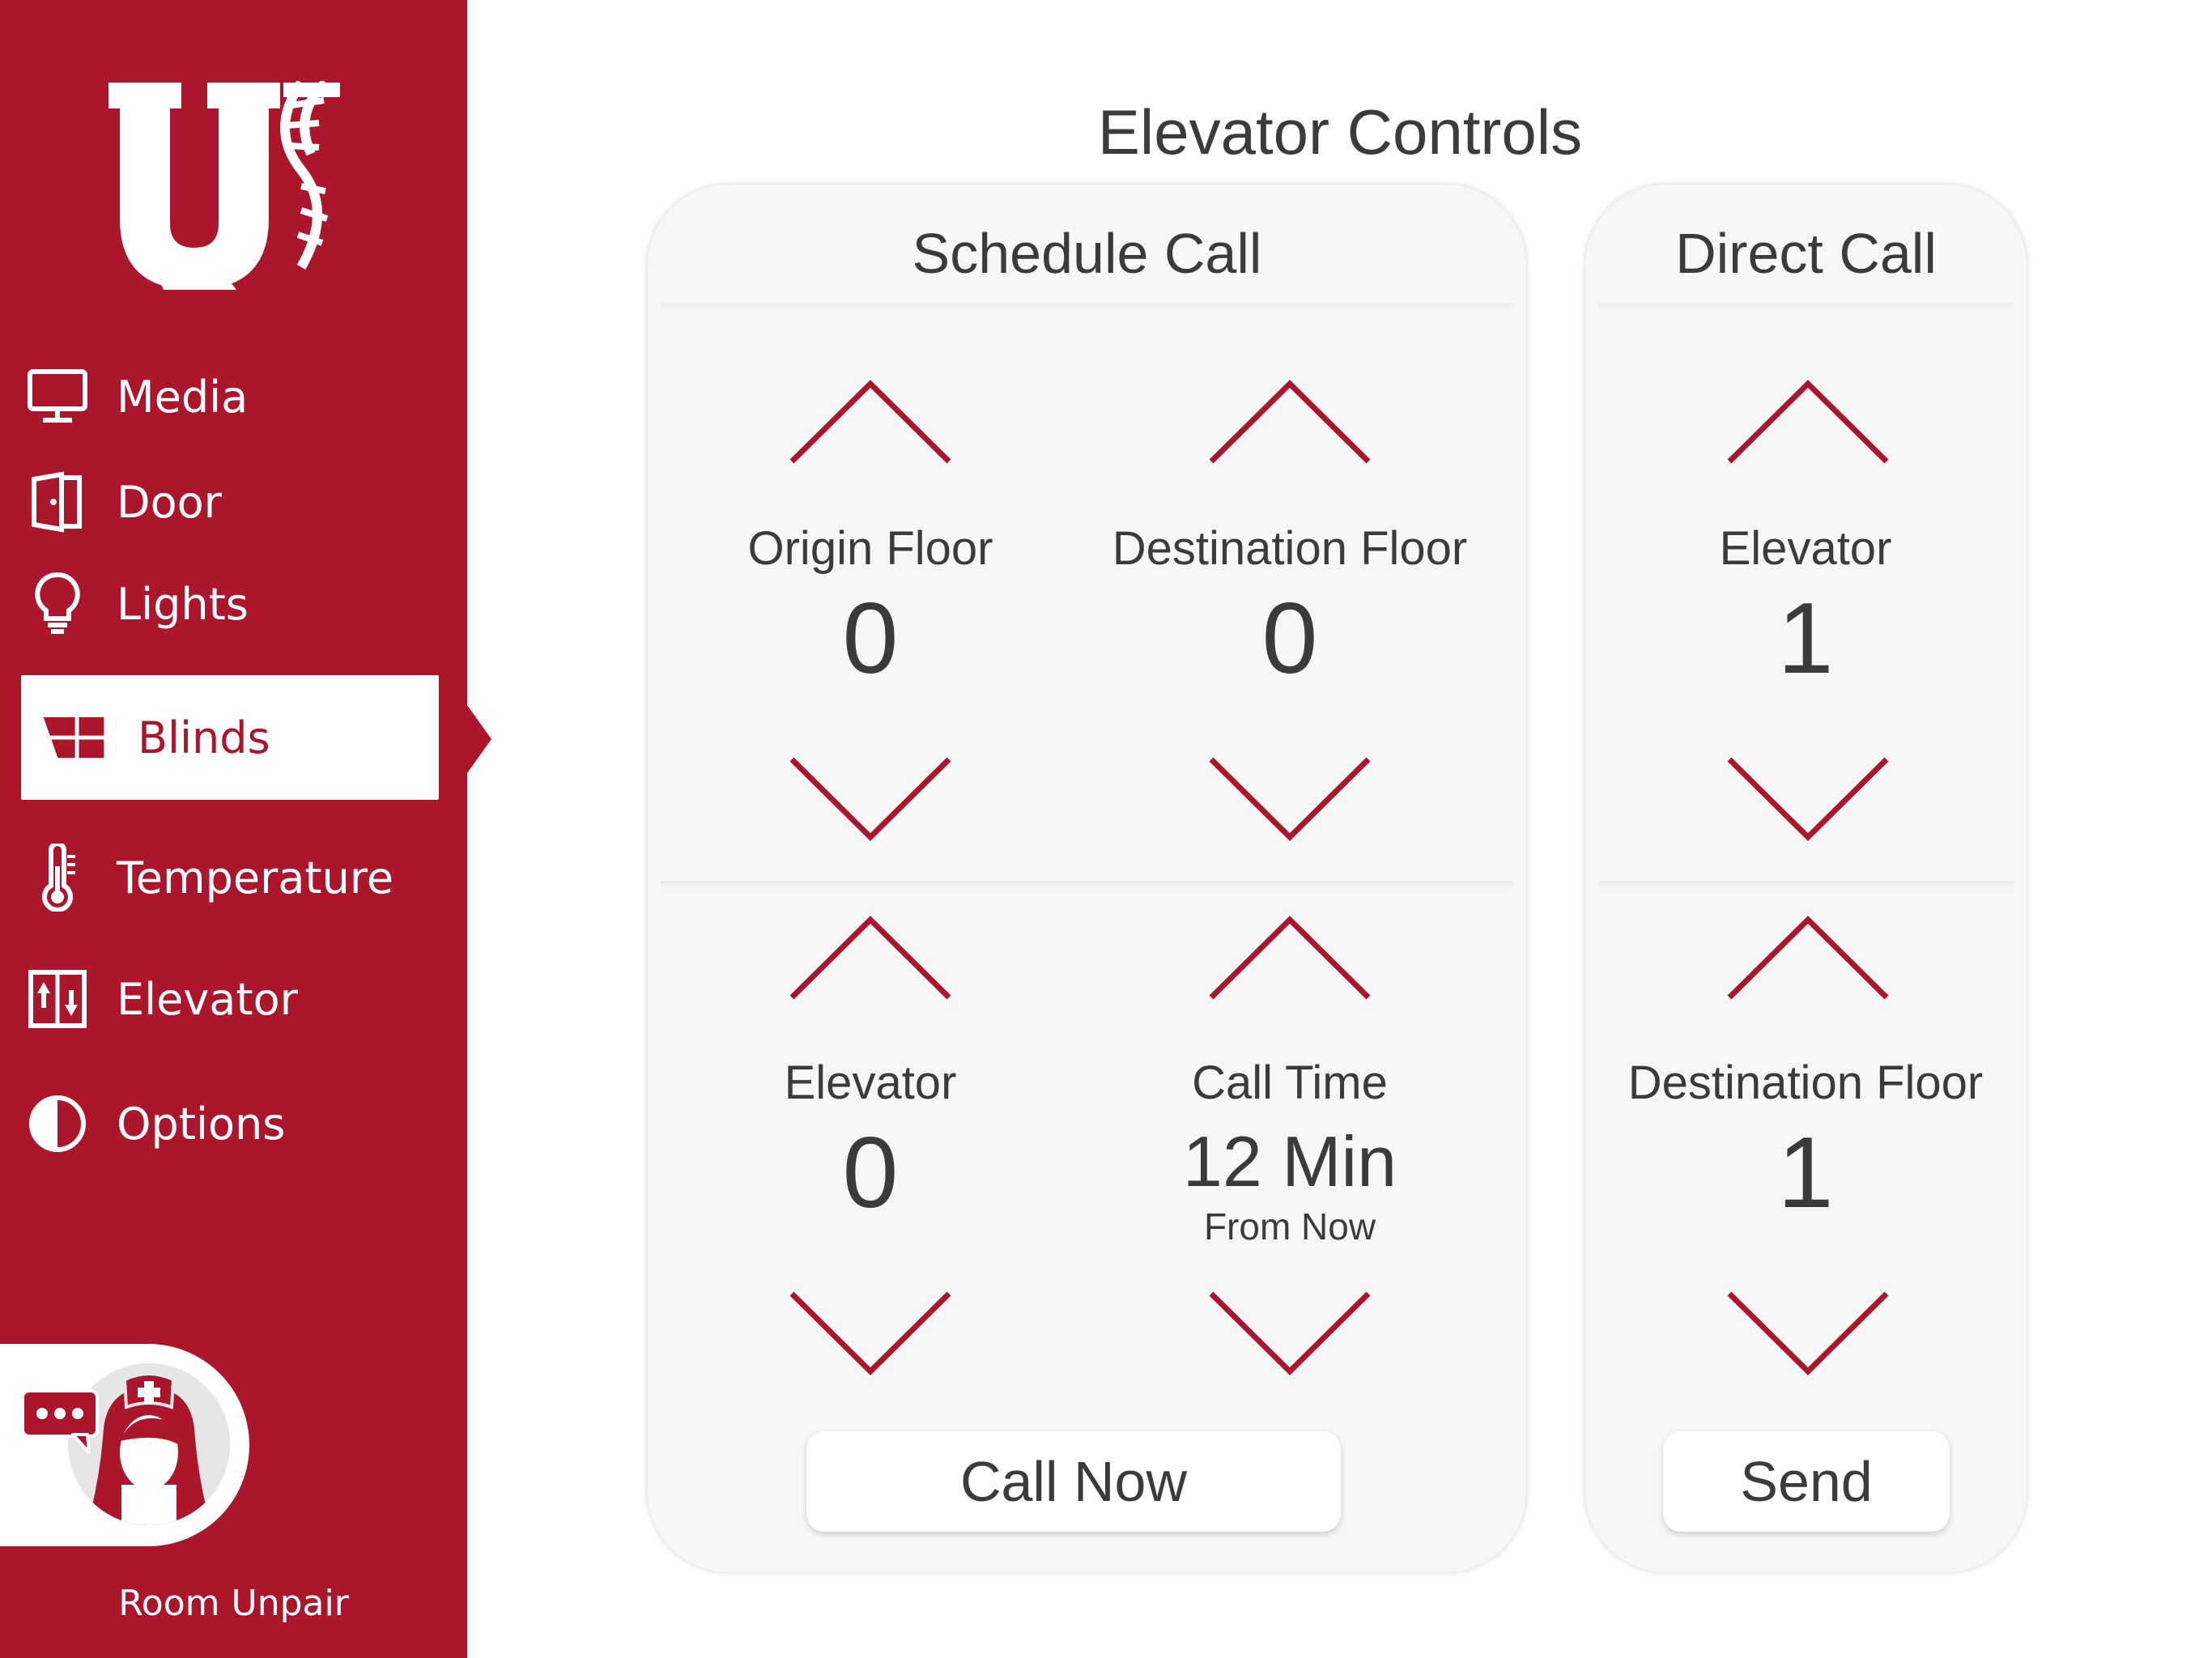 The height and width of the screenshot is (1658, 2212). Describe the element at coordinates (1806, 639) in the screenshot. I see `direct-elevator-value: 1` at that location.